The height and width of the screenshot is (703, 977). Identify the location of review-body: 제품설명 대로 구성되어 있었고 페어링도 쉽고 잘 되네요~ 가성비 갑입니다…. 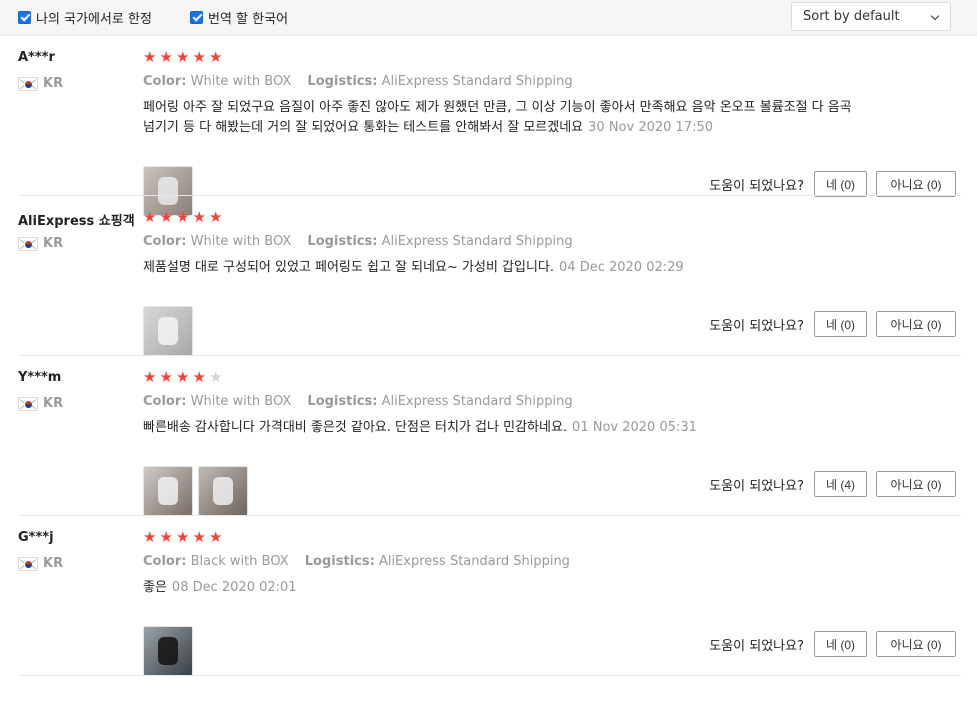
(349, 267).